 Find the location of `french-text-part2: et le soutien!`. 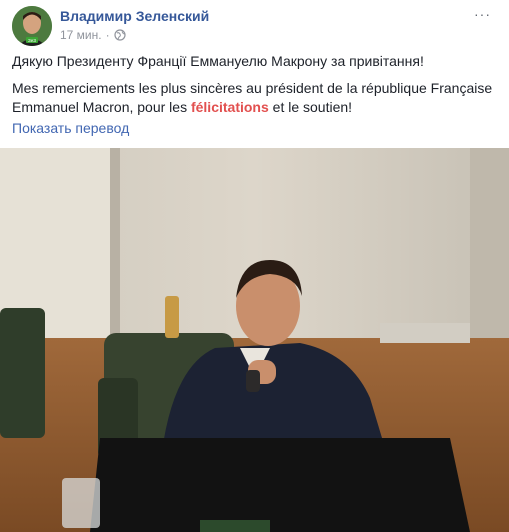

french-text-part2: et le soutien! is located at coordinates (310, 107).